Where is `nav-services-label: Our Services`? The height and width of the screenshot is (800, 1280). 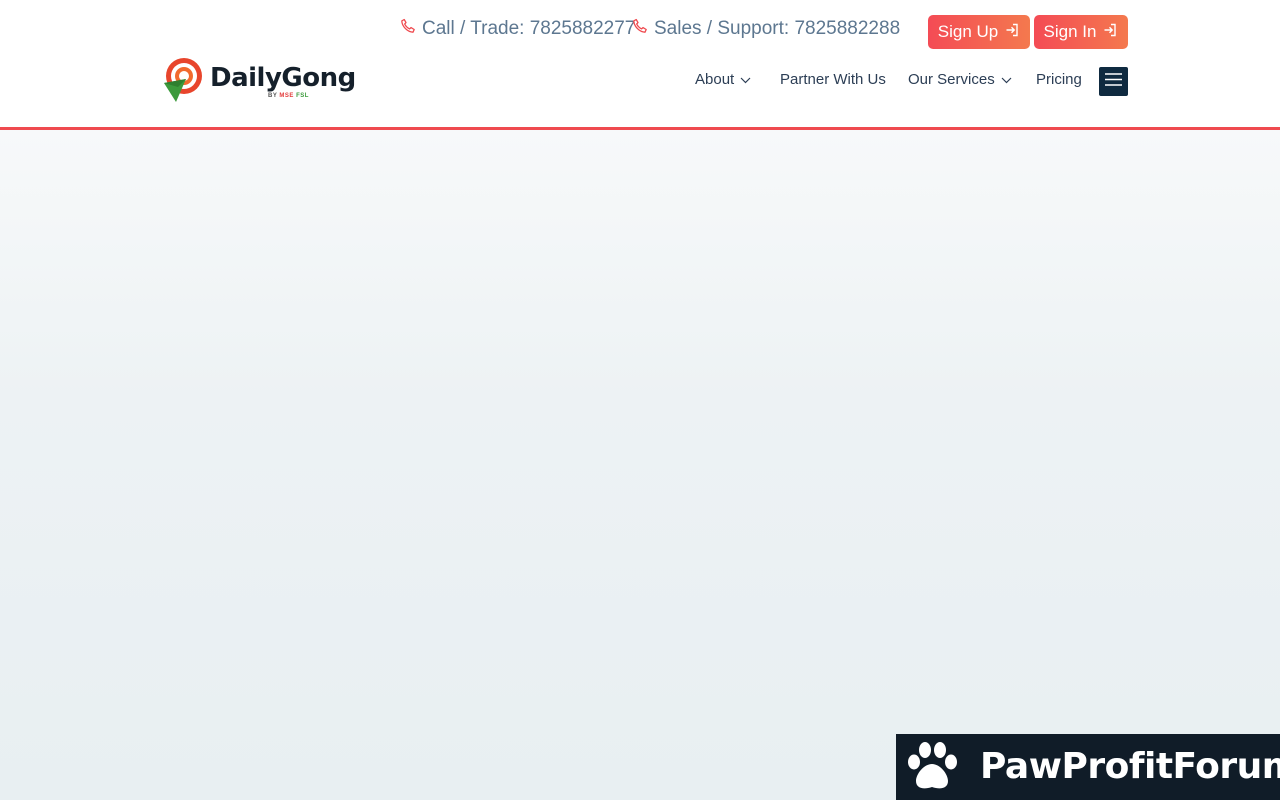 nav-services-label: Our Services is located at coordinates (951, 79).